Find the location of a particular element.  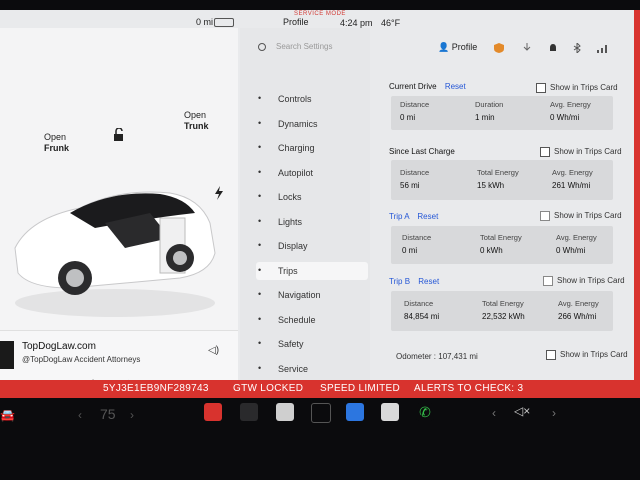

open-frunk-button: Open Frunk is located at coordinates (56, 143).